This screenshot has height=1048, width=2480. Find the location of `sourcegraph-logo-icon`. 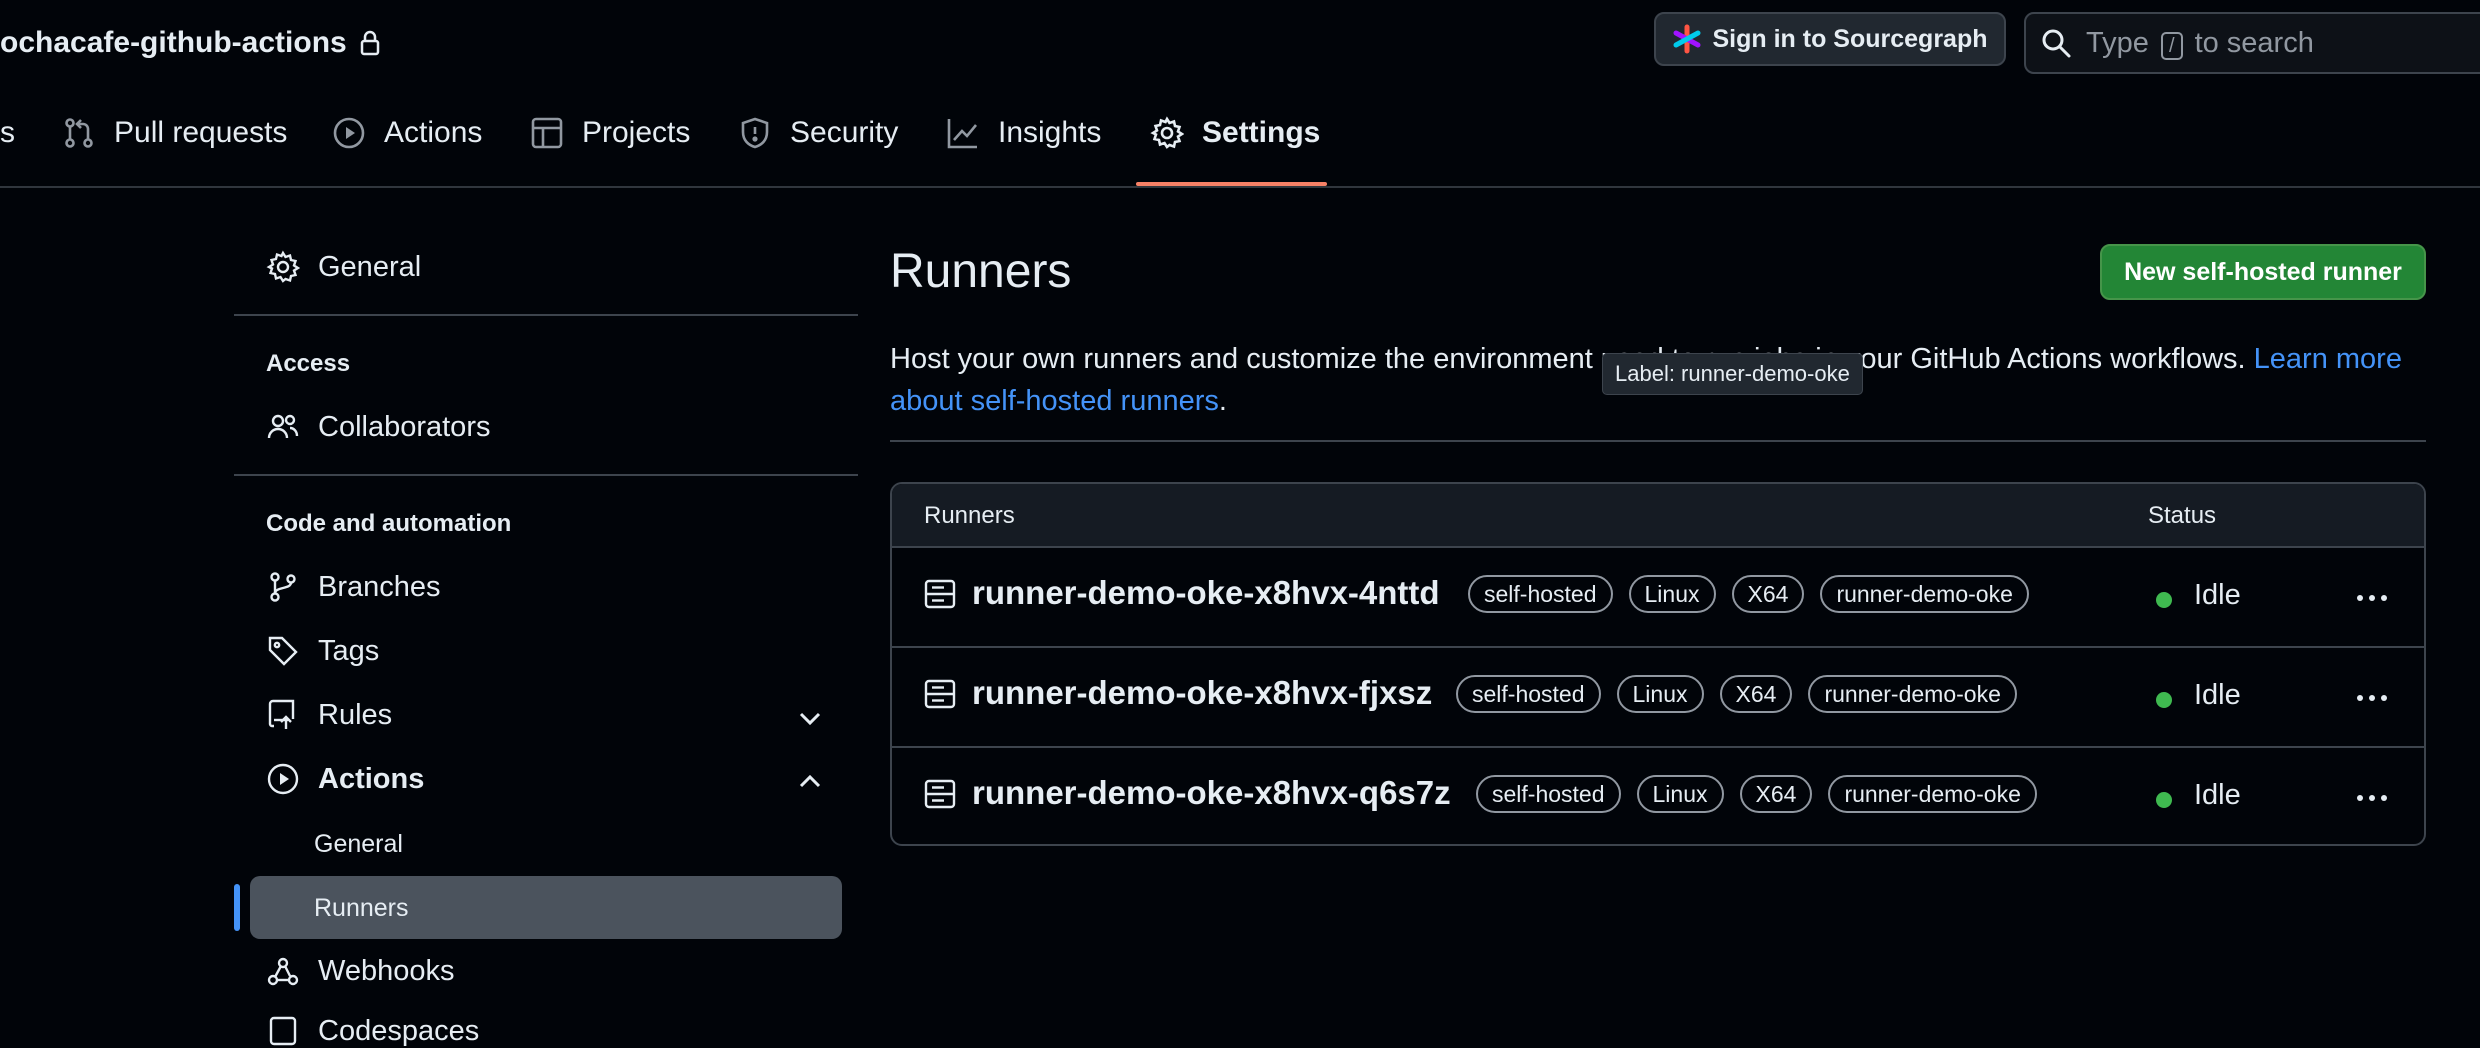

sourcegraph-logo-icon is located at coordinates (1687, 39).